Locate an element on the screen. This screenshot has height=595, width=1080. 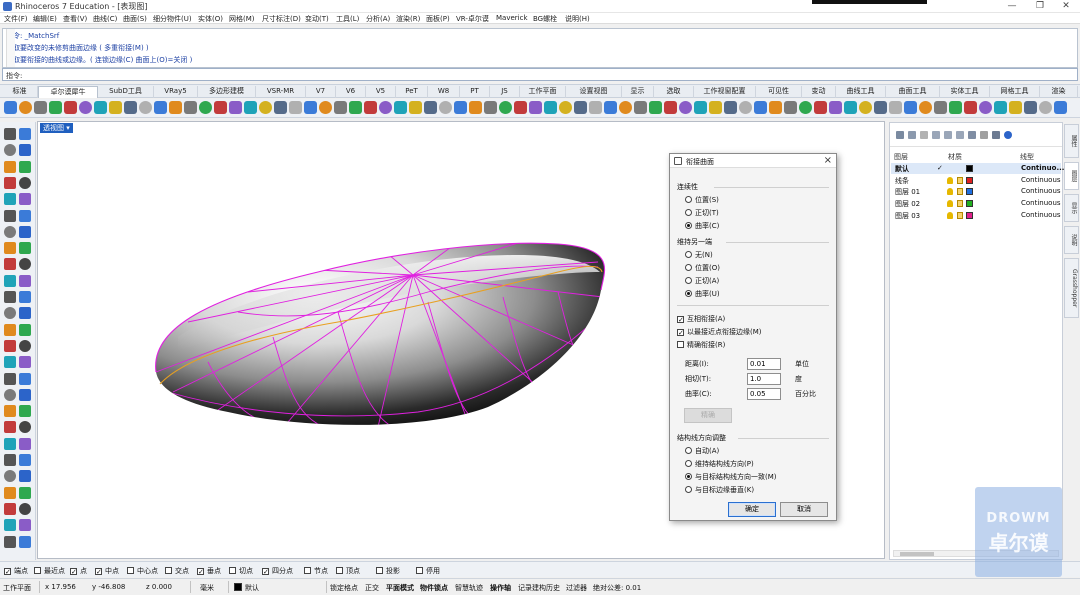
surface-model is located at coordinates (380, 337).